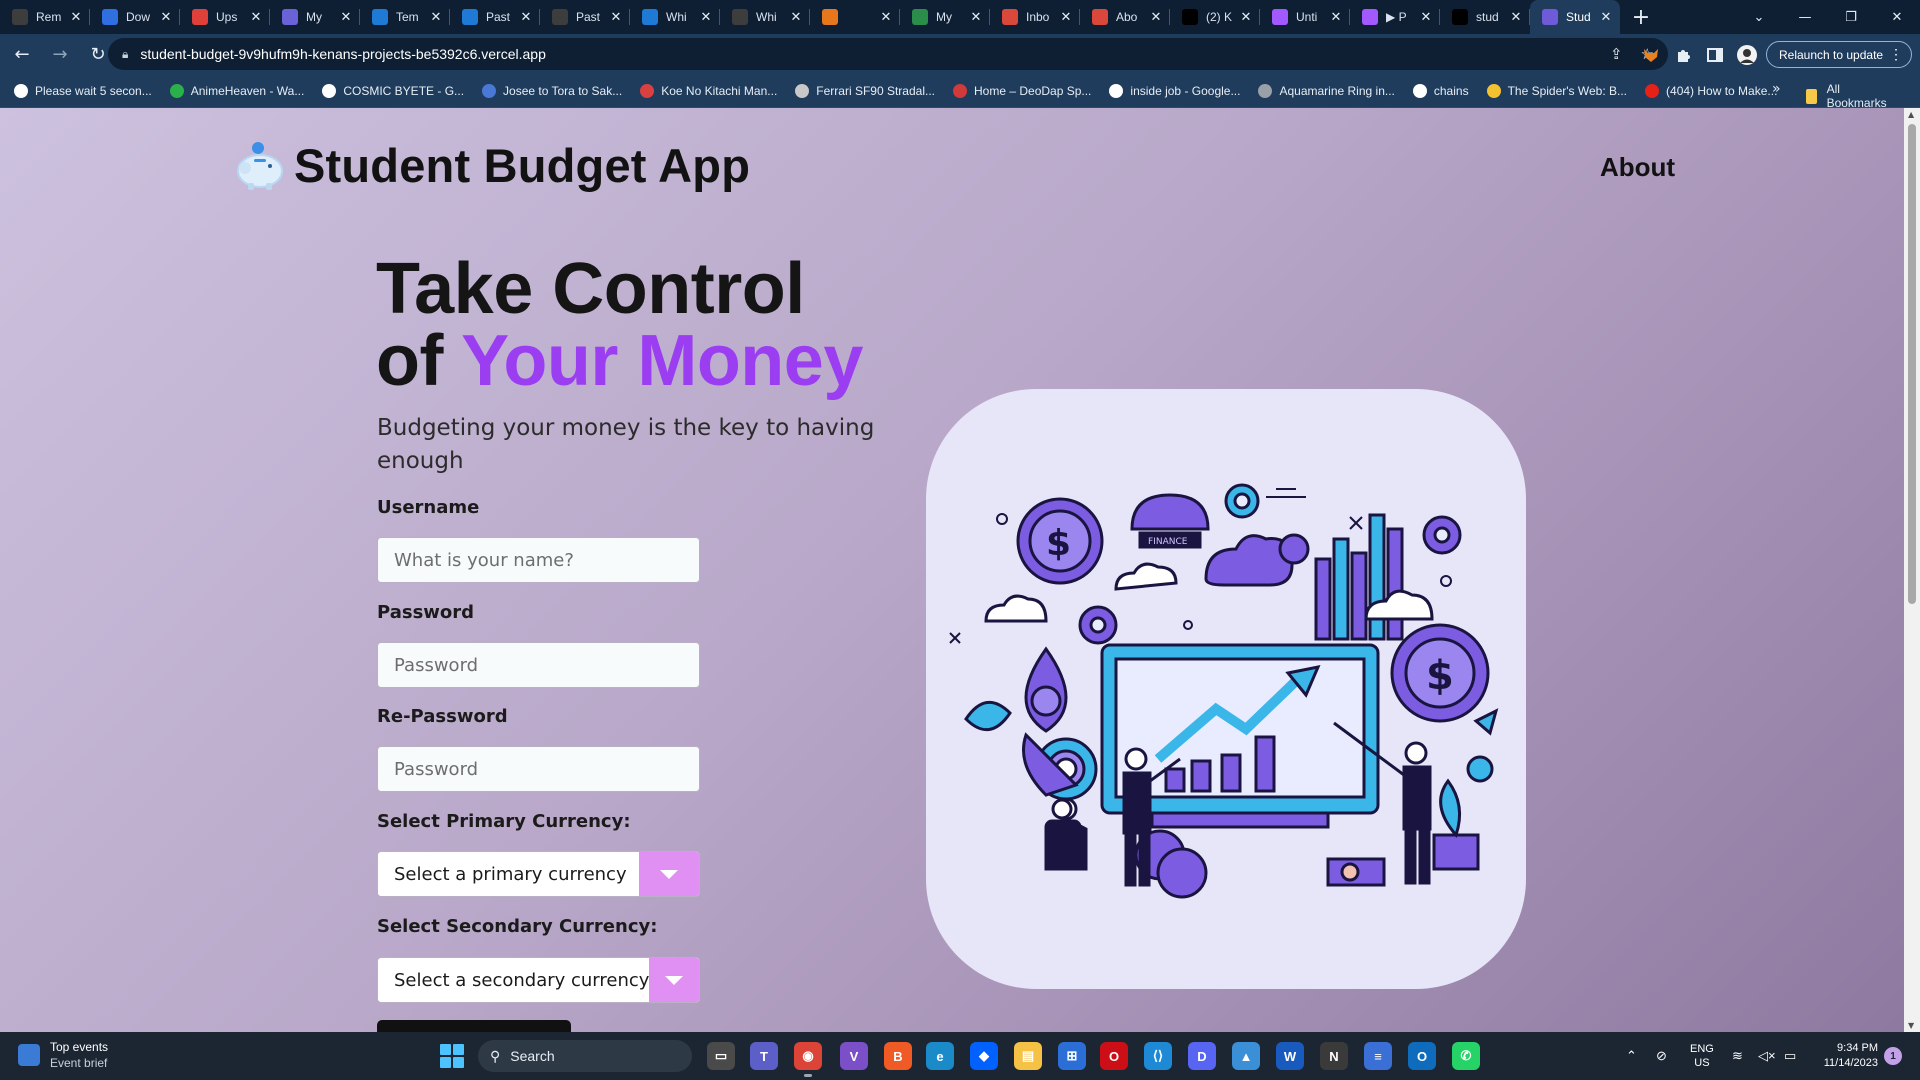  What do you see at coordinates (669, 874) in the screenshot?
I see `primary-currency-dropdown-button` at bounding box center [669, 874].